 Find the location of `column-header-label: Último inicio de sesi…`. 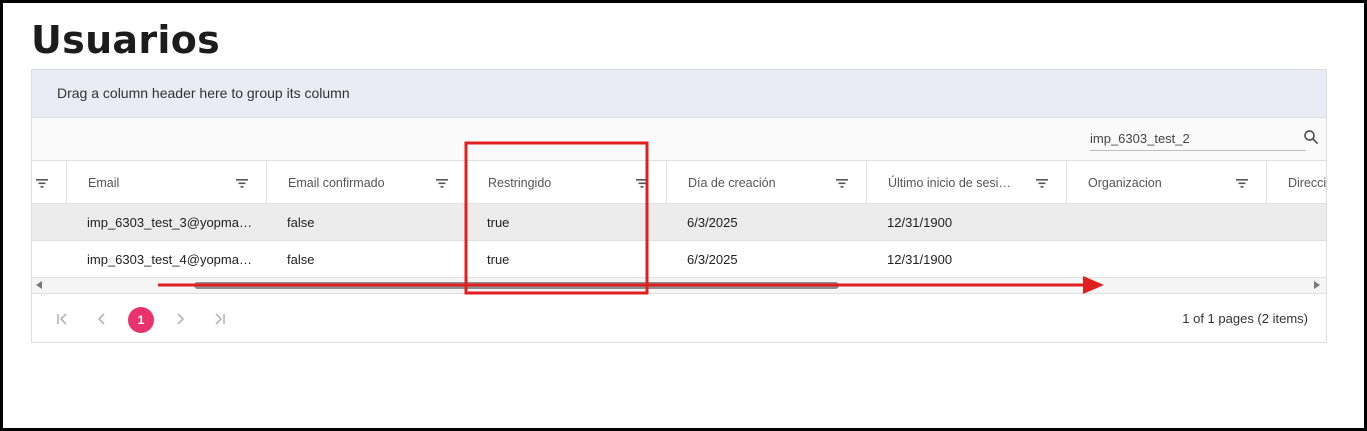

column-header-label: Último inicio de sesi… is located at coordinates (949, 183).